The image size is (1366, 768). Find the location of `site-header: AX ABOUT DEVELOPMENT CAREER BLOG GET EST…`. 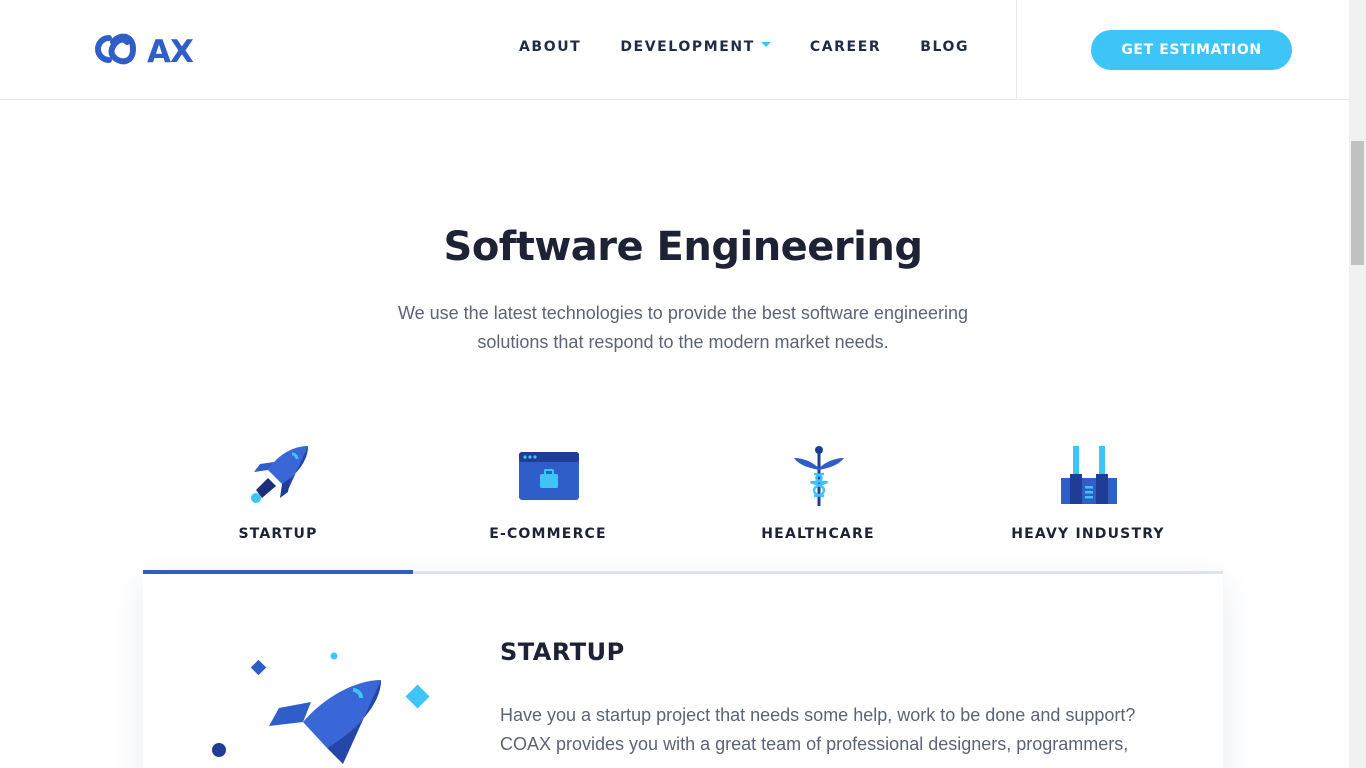

site-header: AX ABOUT DEVELOPMENT CAREER BLOG GET EST… is located at coordinates (674, 50).